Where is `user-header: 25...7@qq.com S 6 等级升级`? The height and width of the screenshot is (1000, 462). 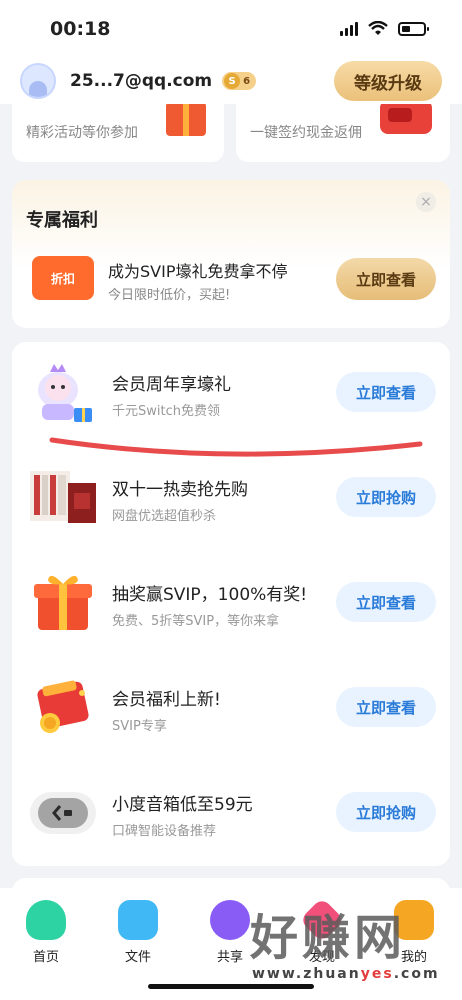 user-header: 25...7@qq.com S 6 等级升级 is located at coordinates (231, 81).